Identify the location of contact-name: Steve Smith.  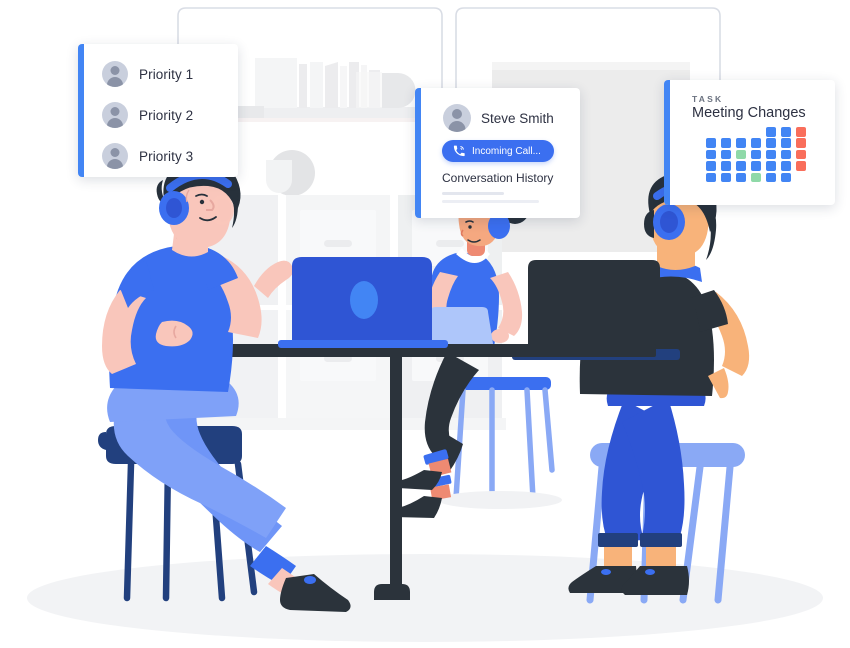
(517, 118).